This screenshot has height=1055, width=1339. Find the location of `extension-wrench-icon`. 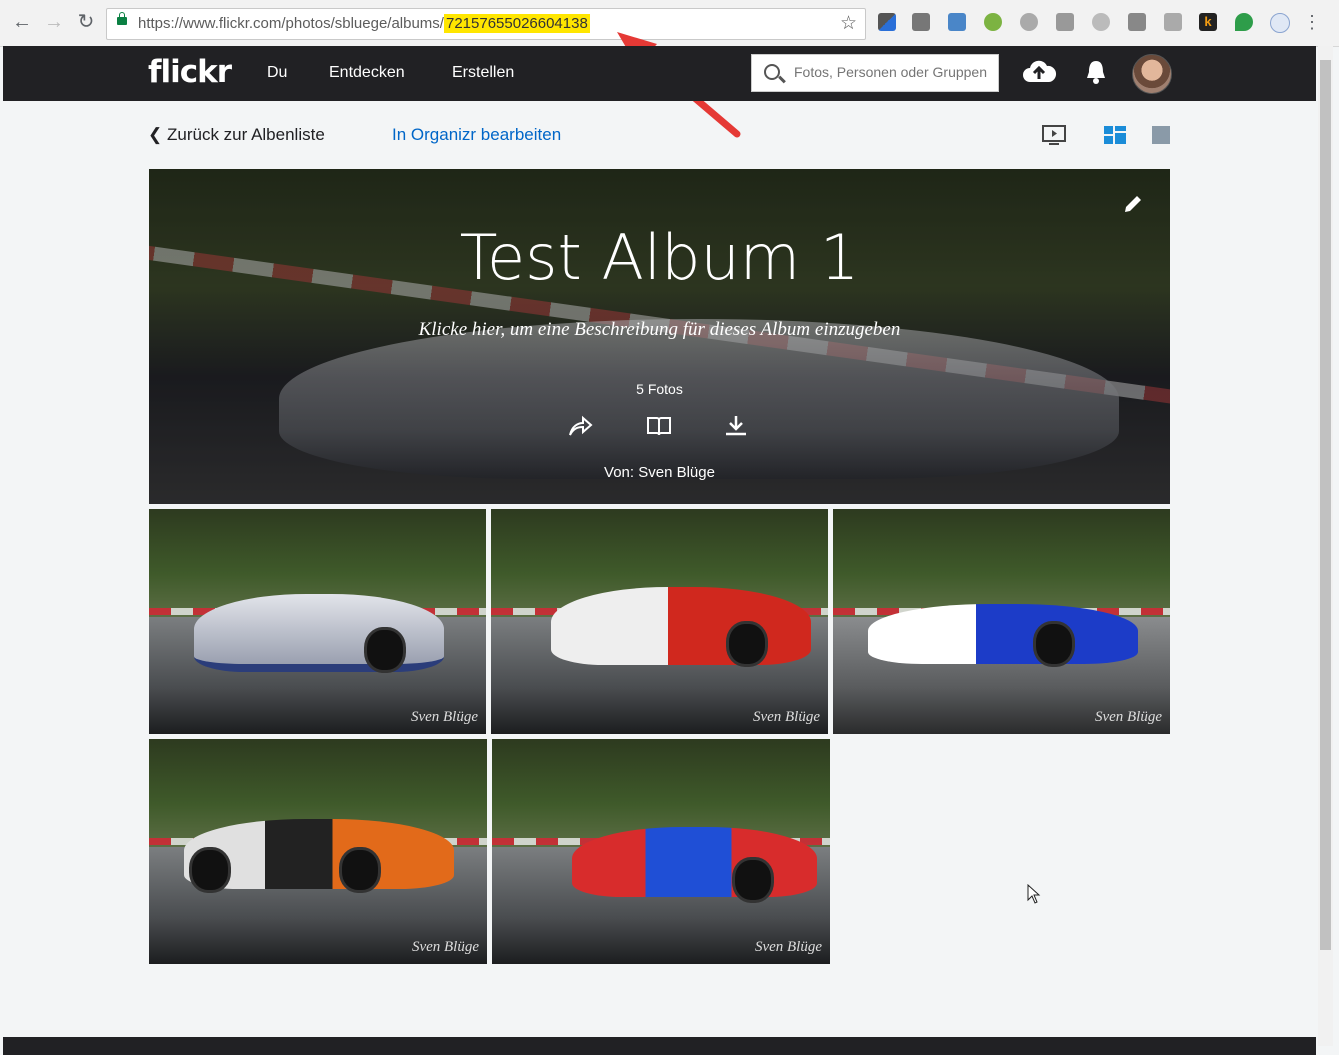

extension-wrench-icon is located at coordinates (921, 22).